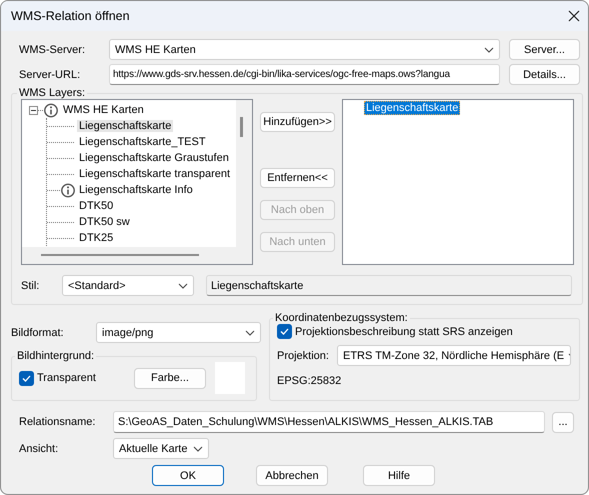 The width and height of the screenshot is (589, 495). What do you see at coordinates (304, 74) in the screenshot?
I see `url-field: https://www.gds-srv.hessen.de/cgi-bin/lika-services/ogc-free-maps.ows?langua` at bounding box center [304, 74].